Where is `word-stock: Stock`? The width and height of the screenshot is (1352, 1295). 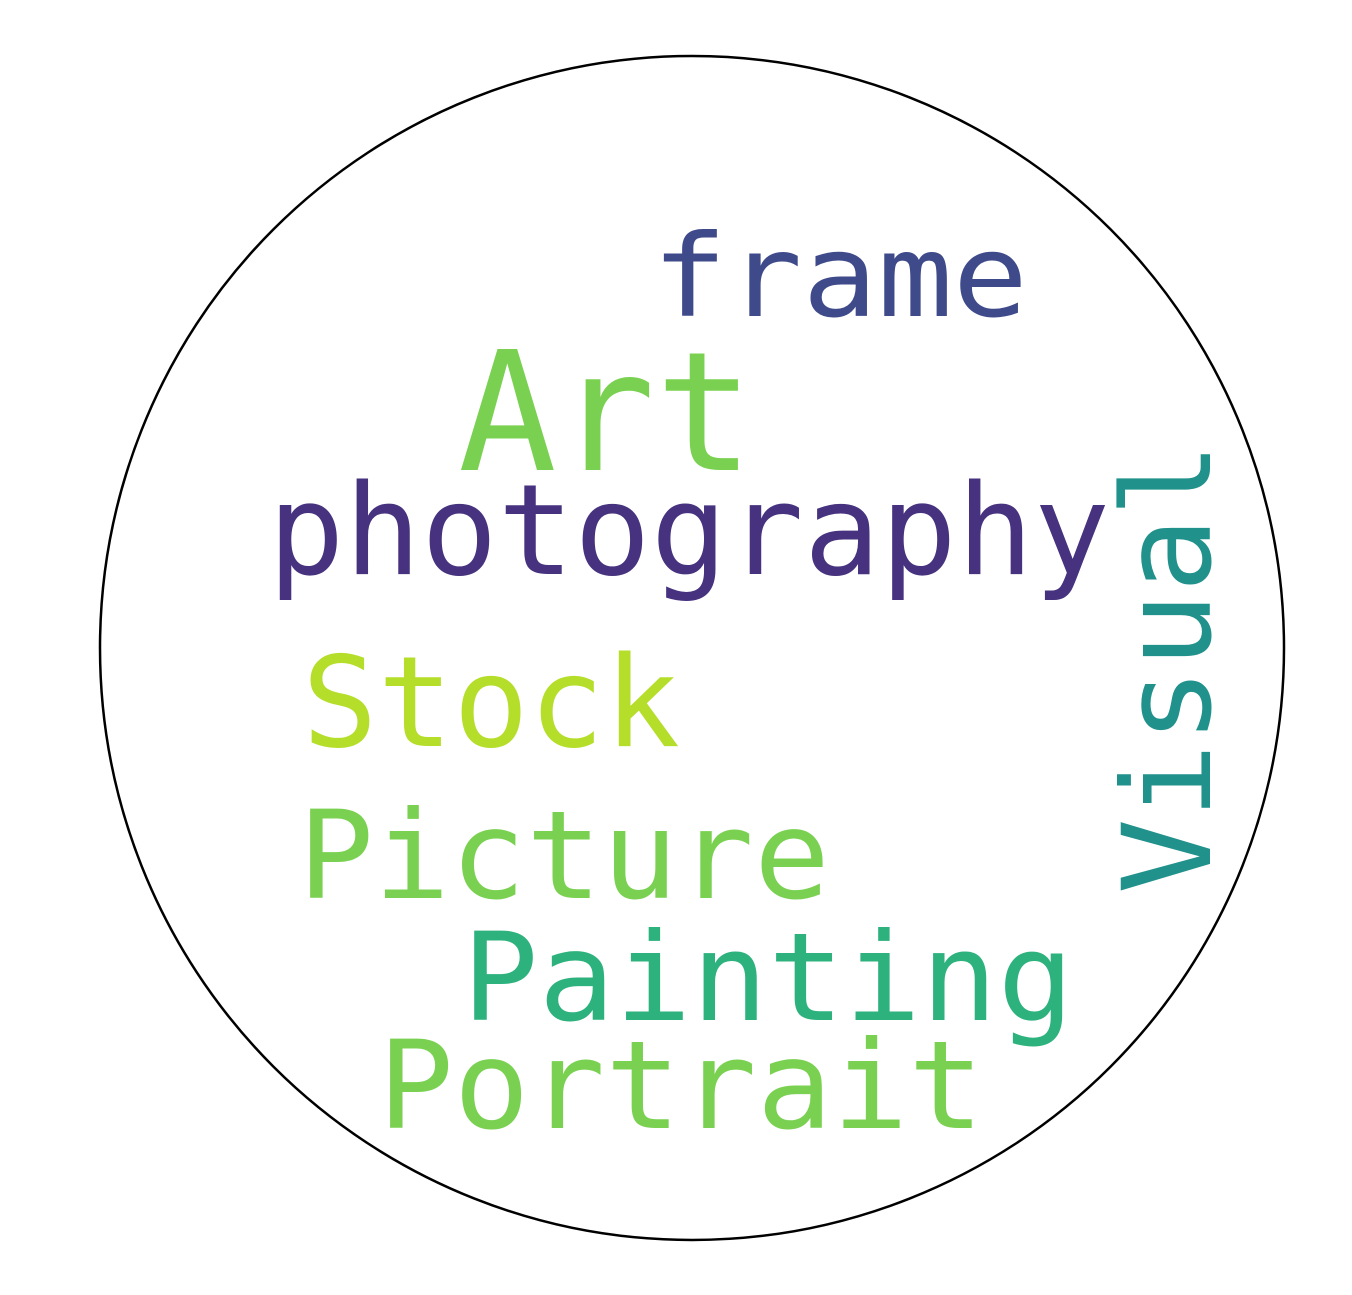 word-stock: Stock is located at coordinates (491, 702).